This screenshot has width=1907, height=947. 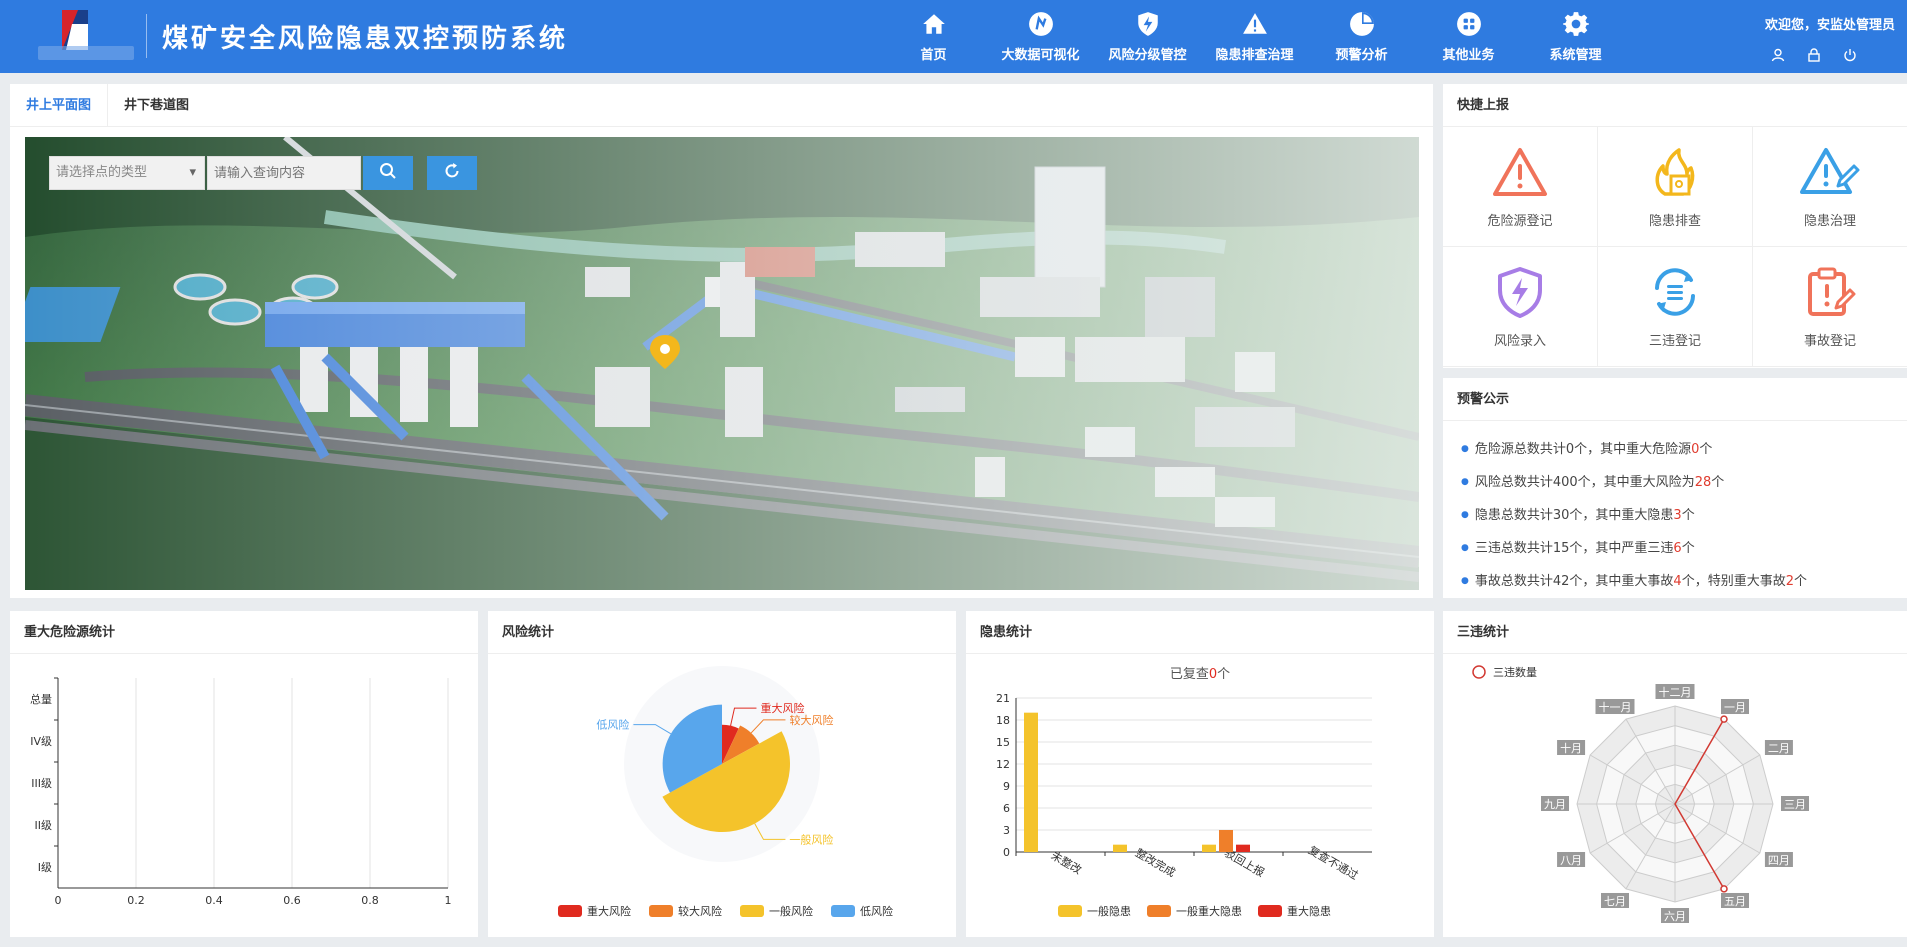 What do you see at coordinates (811, 720) in the screenshot?
I see `pie-label: 较大风险` at bounding box center [811, 720].